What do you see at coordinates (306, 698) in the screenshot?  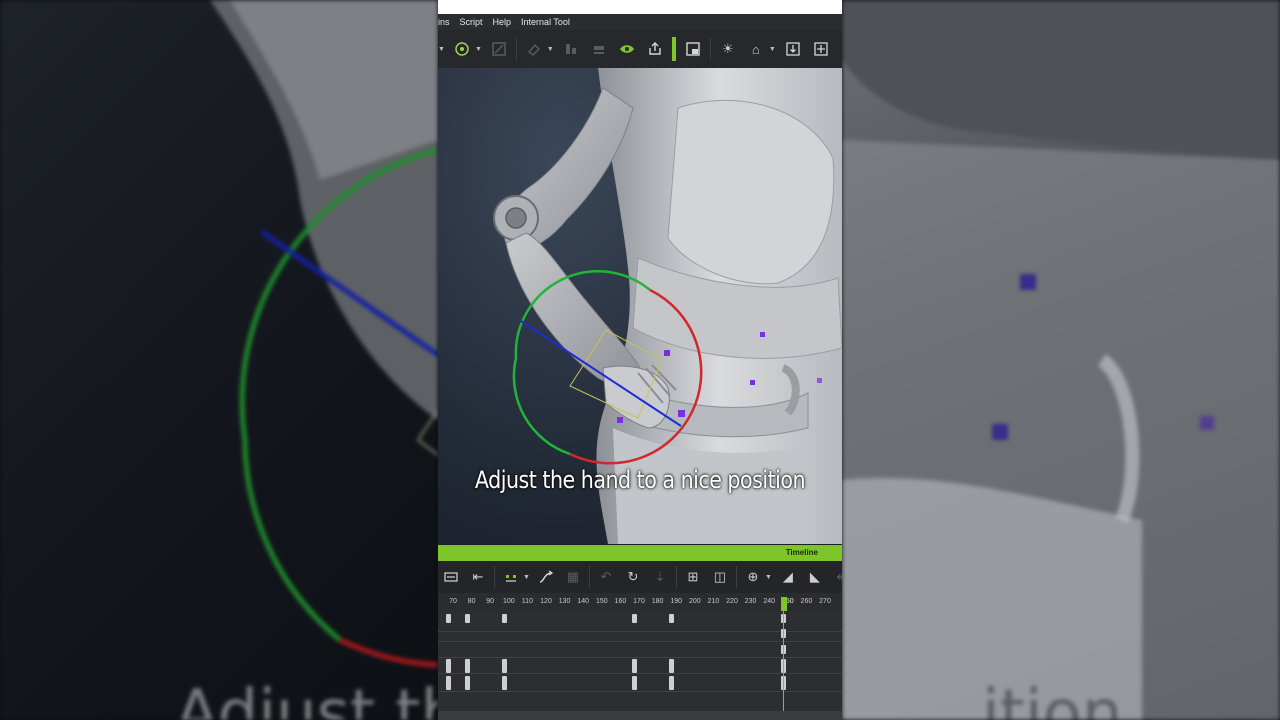 I see `svg-text: Adjust the` at bounding box center [306, 698].